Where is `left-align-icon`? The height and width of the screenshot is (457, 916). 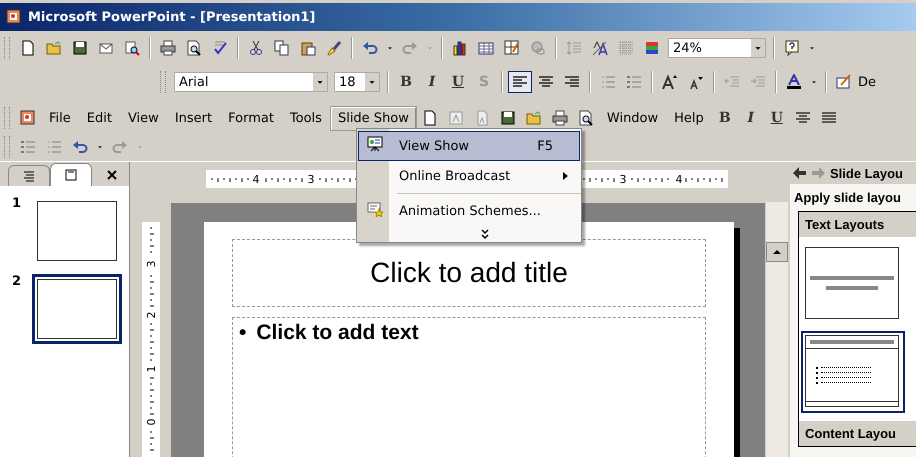
left-align-icon is located at coordinates (520, 82).